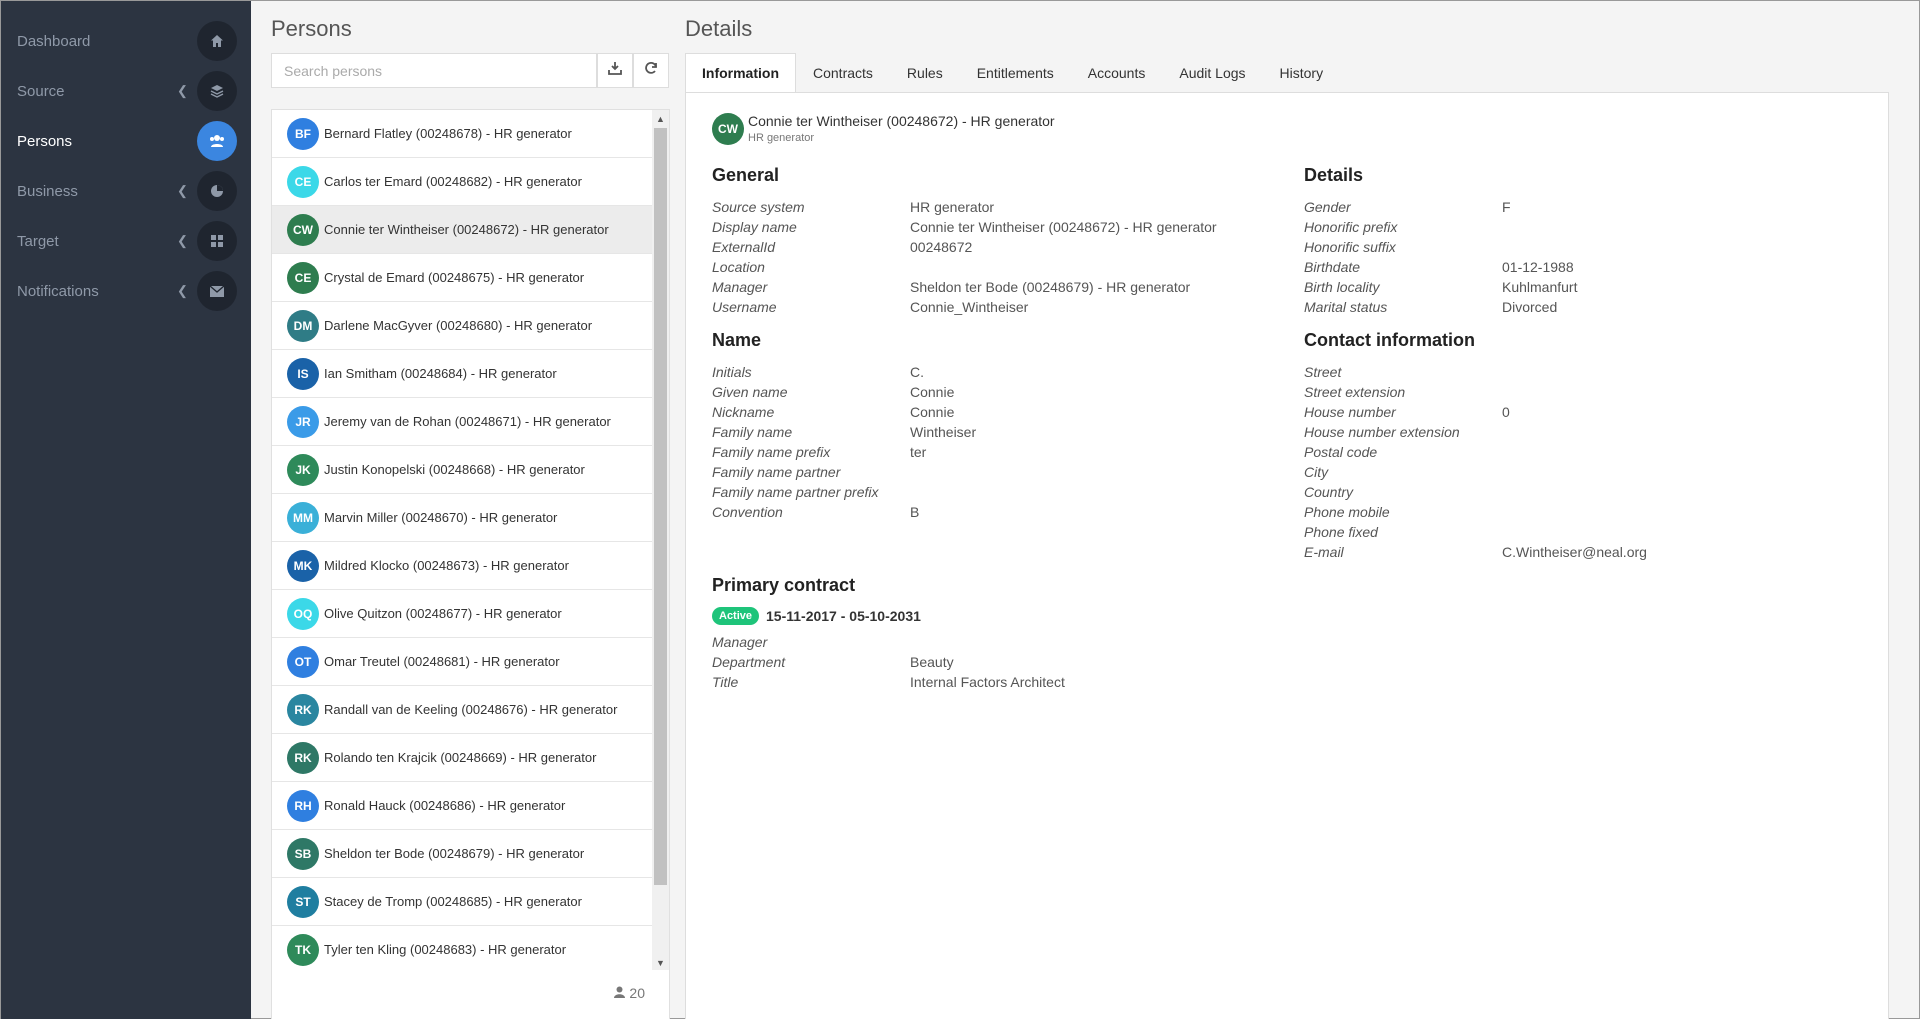 Image resolution: width=1920 pixels, height=1019 pixels. What do you see at coordinates (925, 73) in the screenshot?
I see `tab-rules: Rules` at bounding box center [925, 73].